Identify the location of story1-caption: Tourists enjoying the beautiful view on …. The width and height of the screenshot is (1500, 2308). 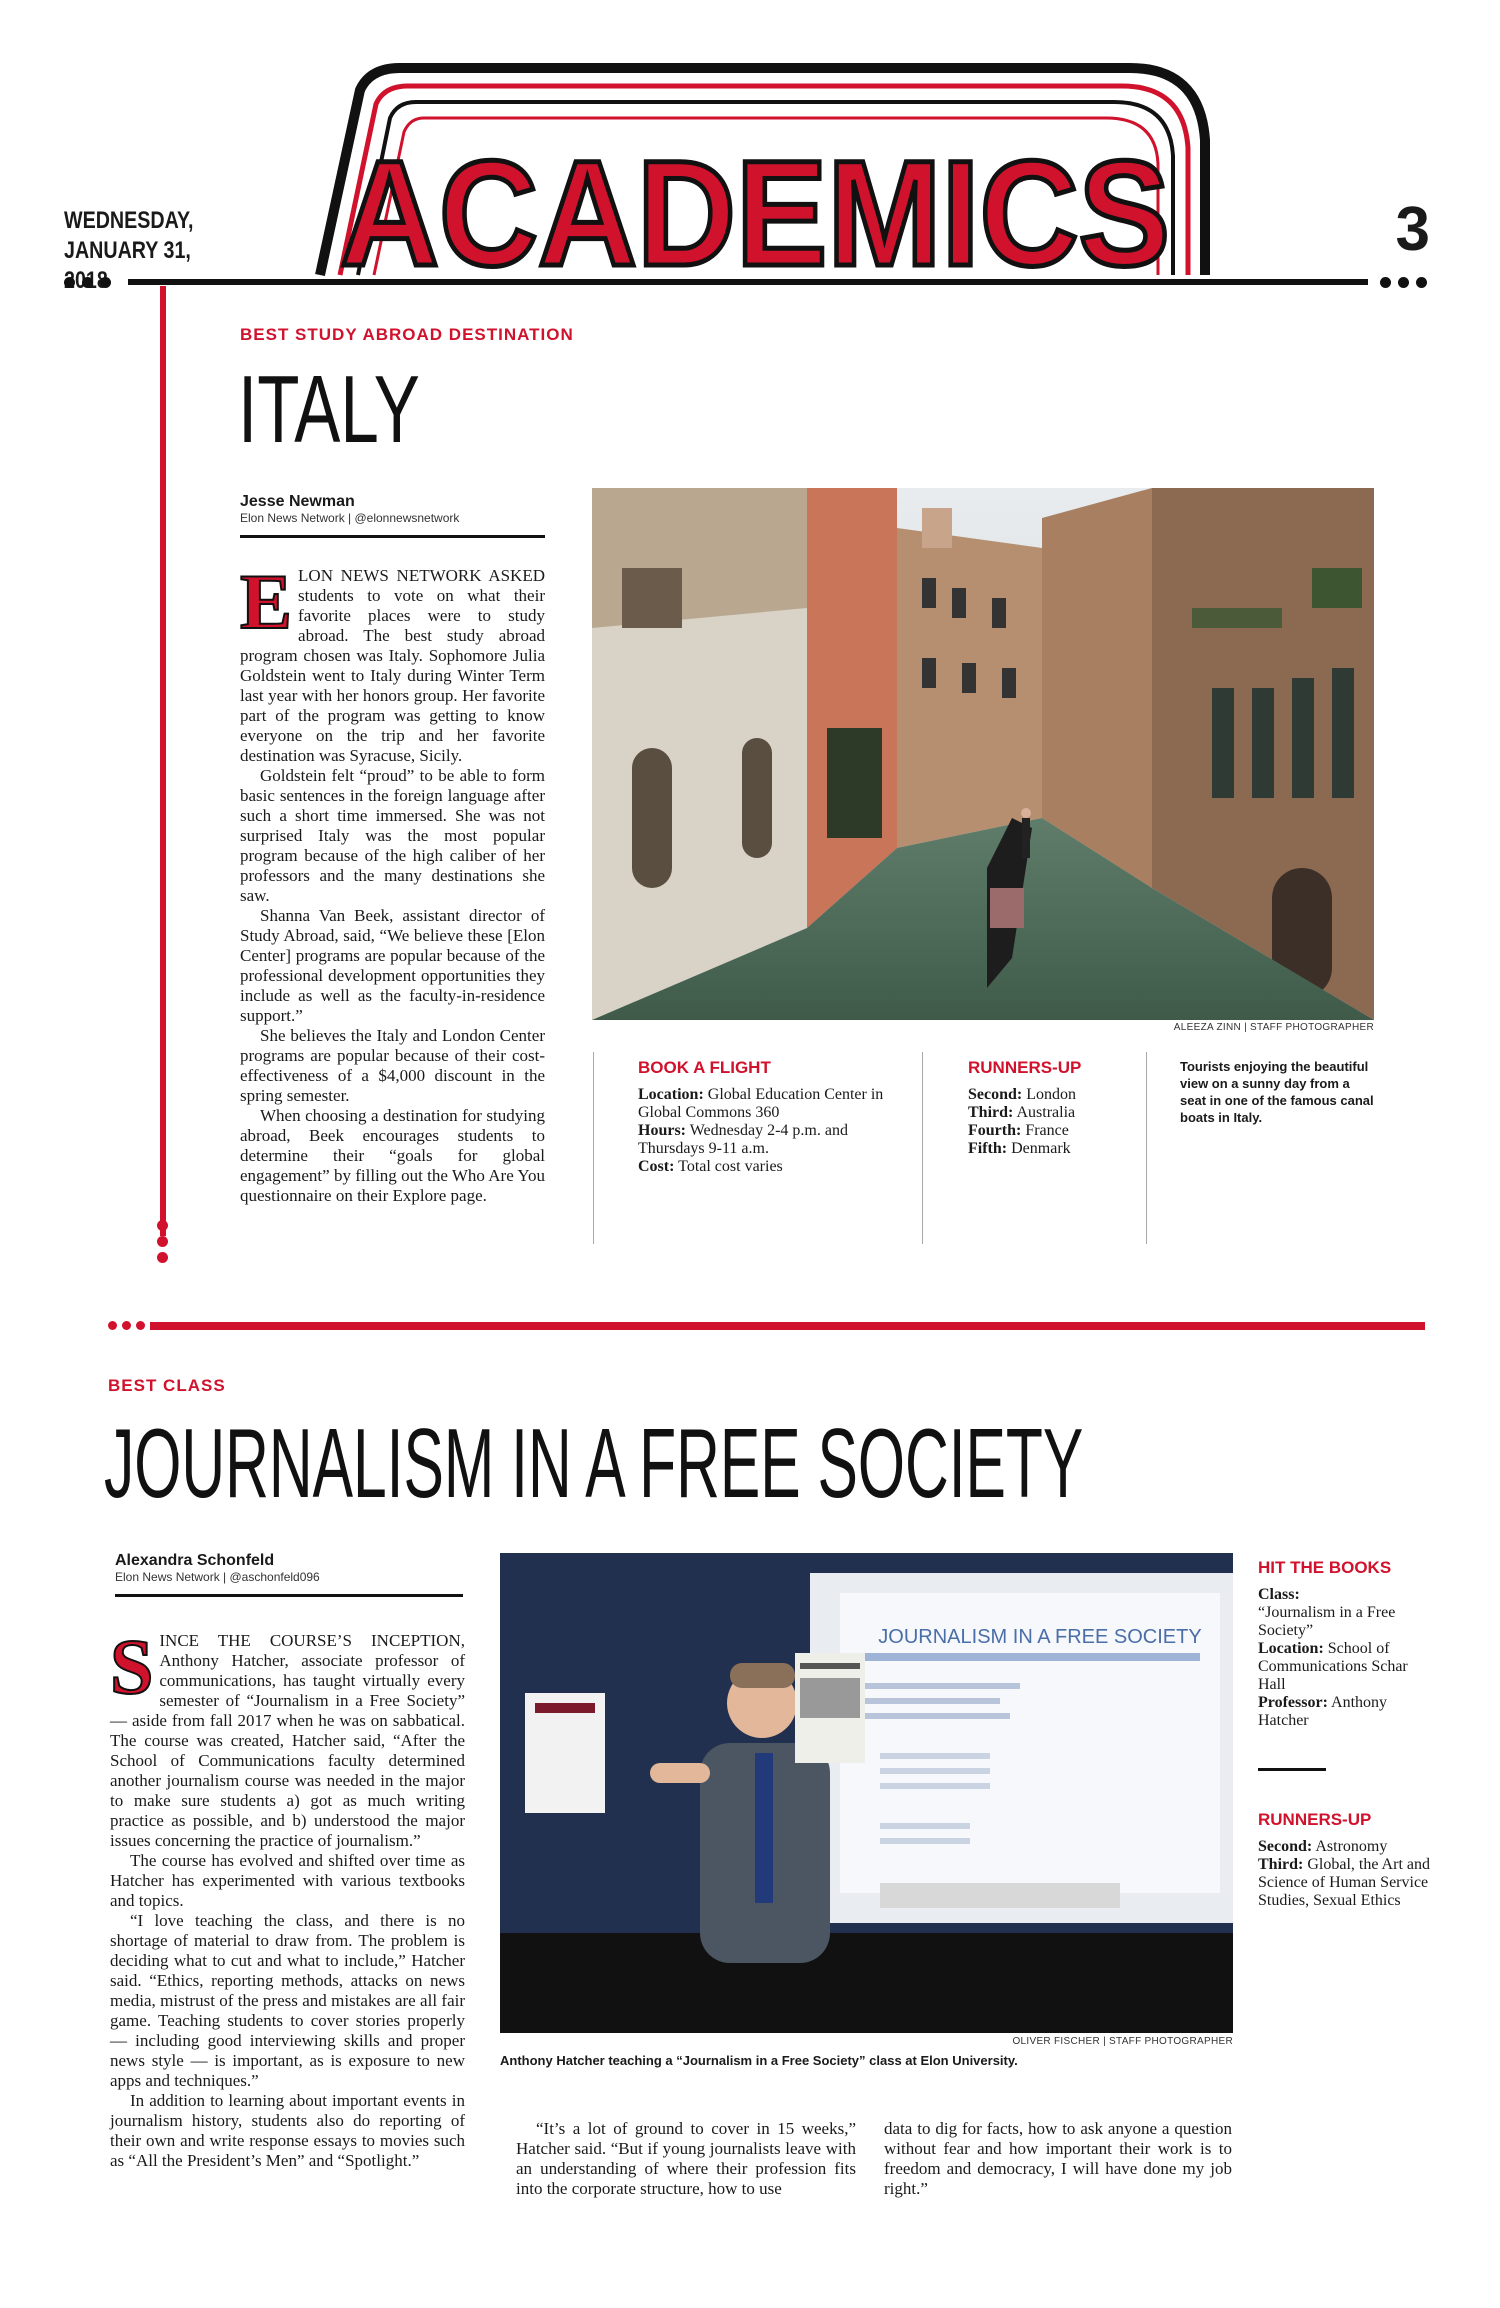
(1277, 1092).